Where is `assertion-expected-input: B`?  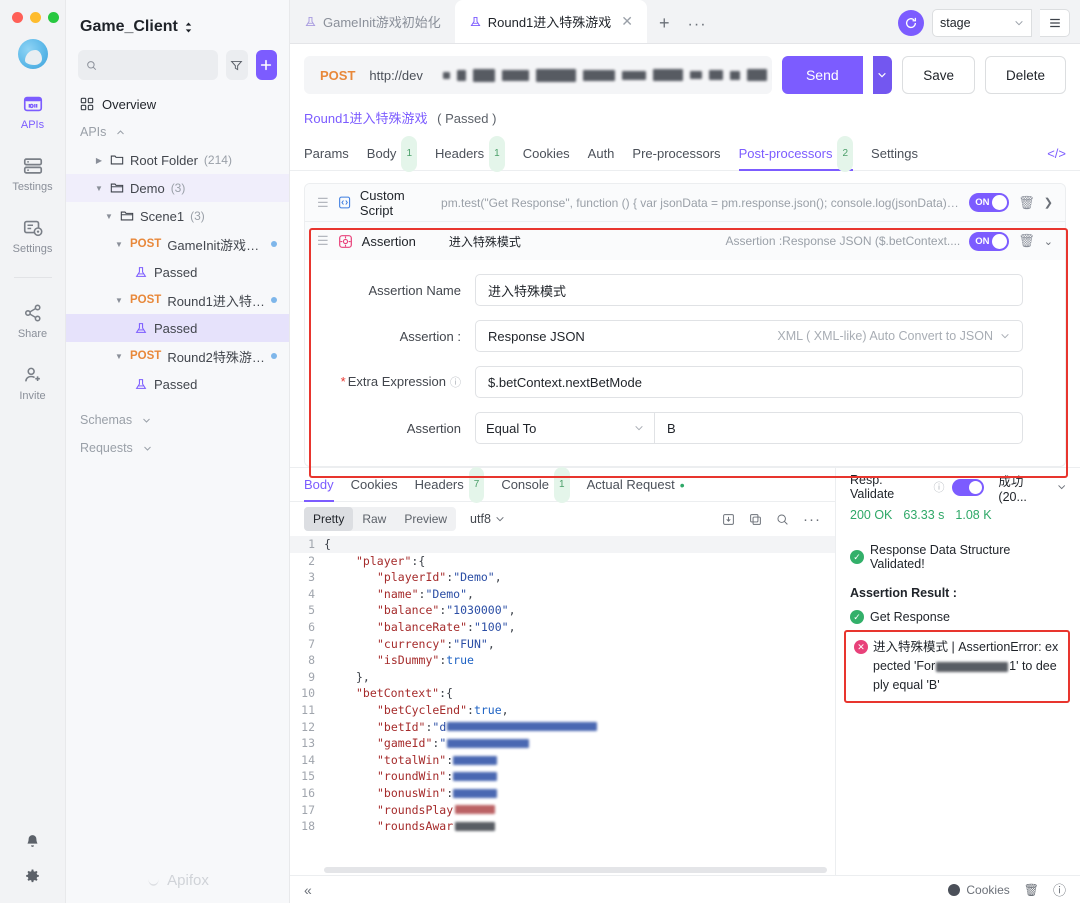
assertion-expected-input: B is located at coordinates (839, 428).